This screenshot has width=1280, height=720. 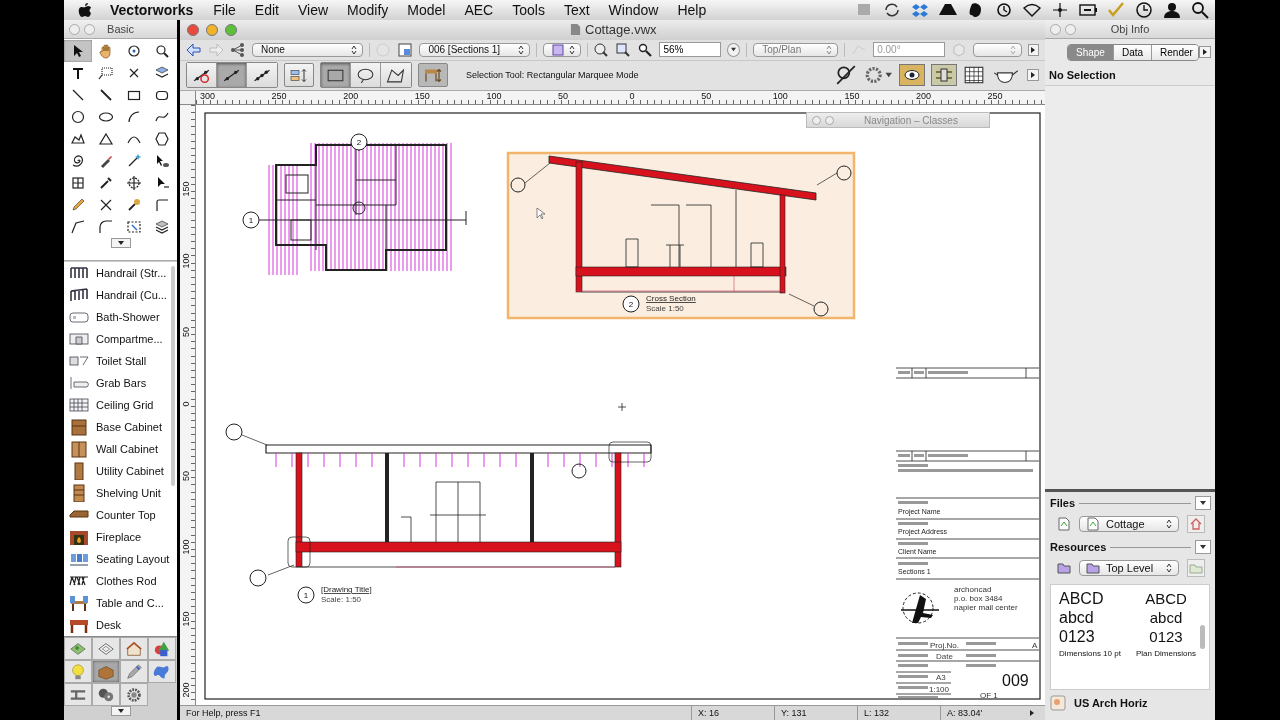 What do you see at coordinates (973, 590) in the screenshot?
I see `office-address: archoncad` at bounding box center [973, 590].